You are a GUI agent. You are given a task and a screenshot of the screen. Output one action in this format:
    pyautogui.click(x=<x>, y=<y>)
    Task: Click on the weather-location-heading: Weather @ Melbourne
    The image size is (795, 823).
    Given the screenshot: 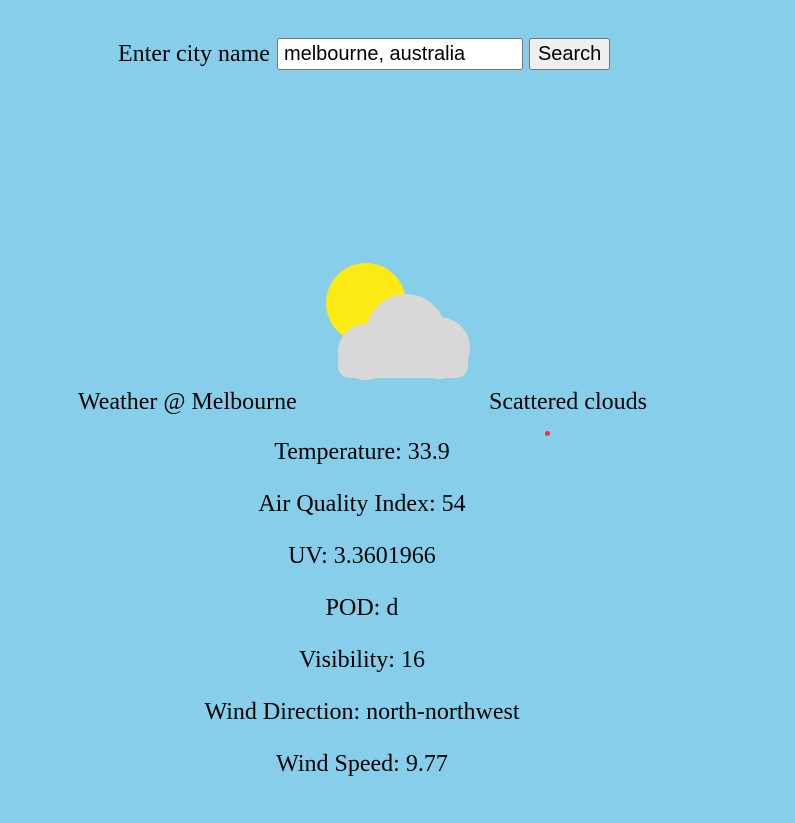 What is the action you would take?
    pyautogui.click(x=187, y=402)
    